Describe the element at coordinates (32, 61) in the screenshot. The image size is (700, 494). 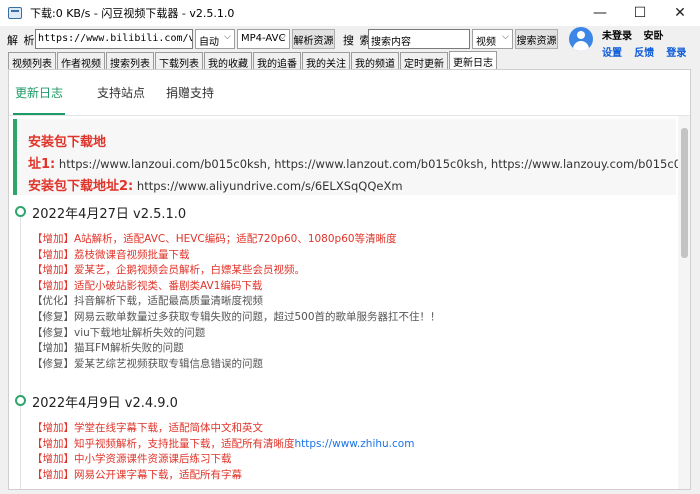
I see `tab-video-list: 视频列表` at that location.